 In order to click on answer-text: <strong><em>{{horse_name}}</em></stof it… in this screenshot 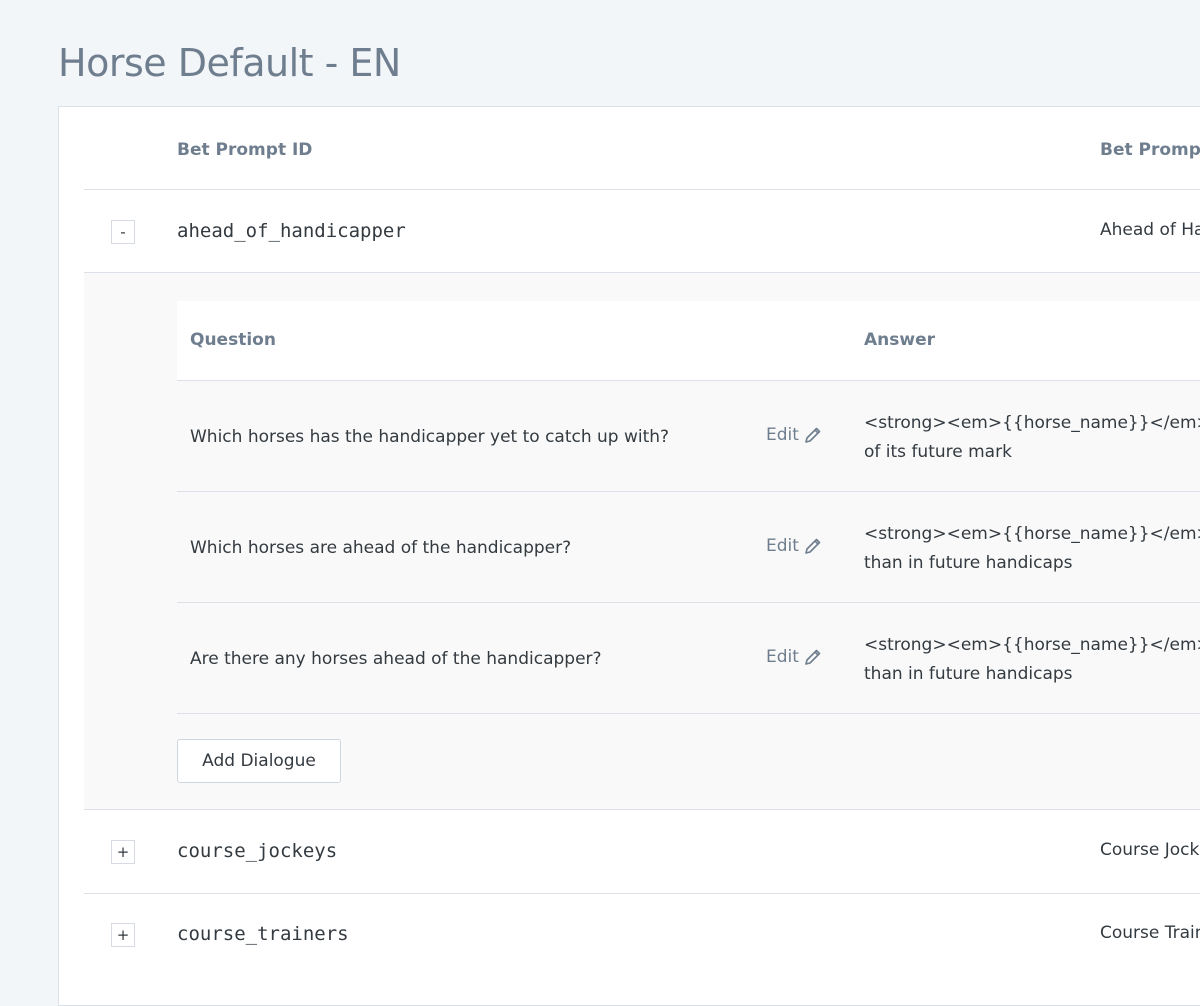, I will do `click(1032, 437)`.